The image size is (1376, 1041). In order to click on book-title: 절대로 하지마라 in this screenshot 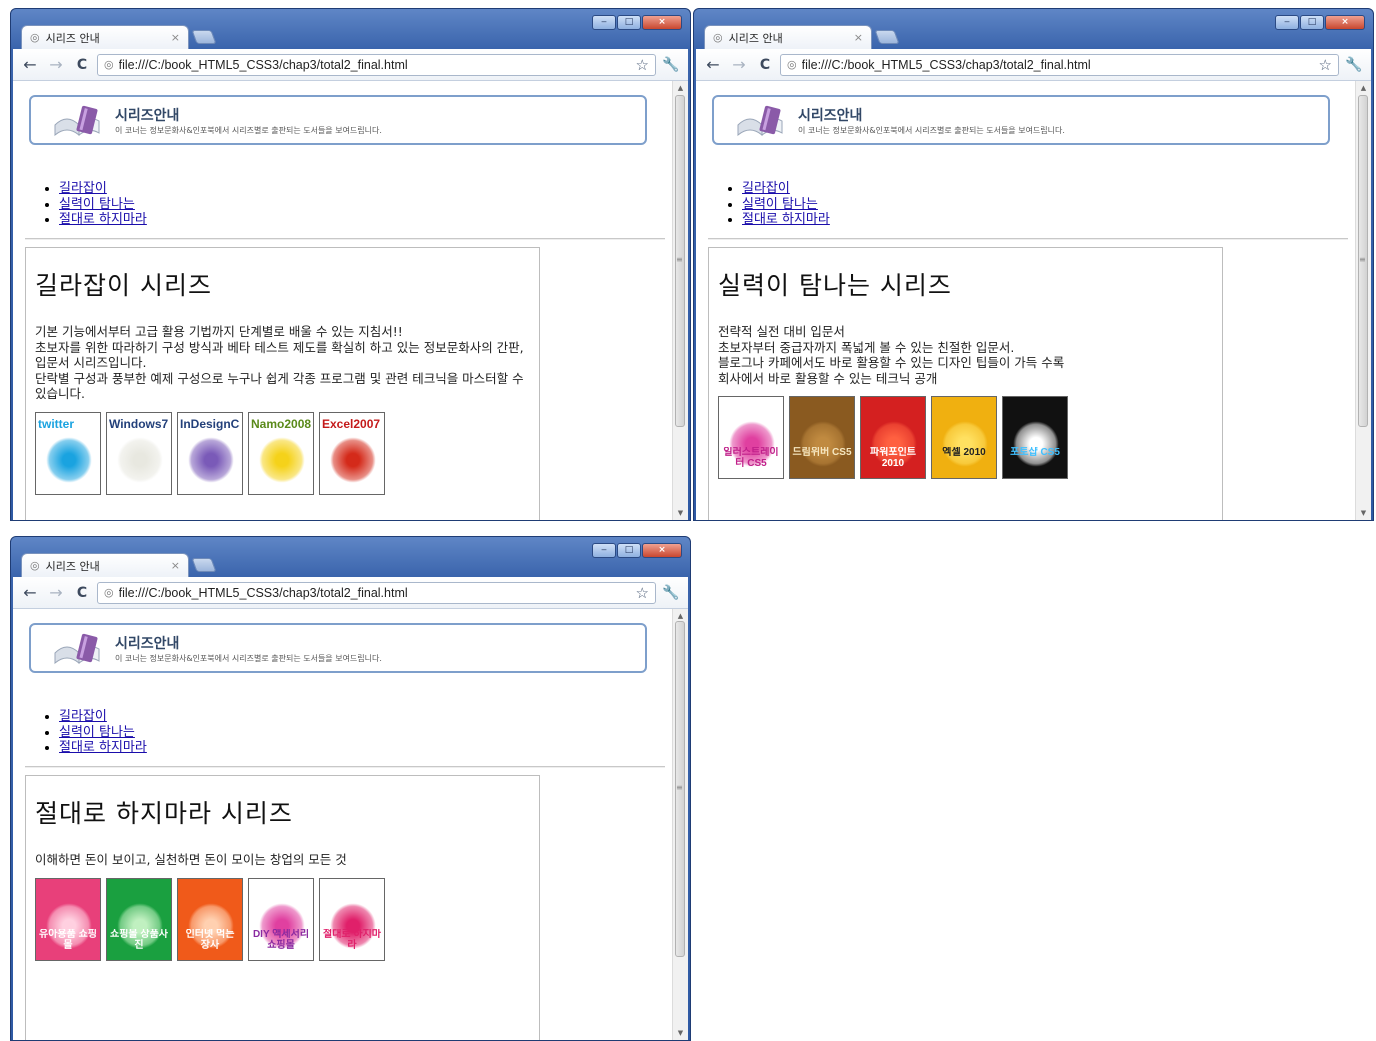, I will do `click(352, 939)`.